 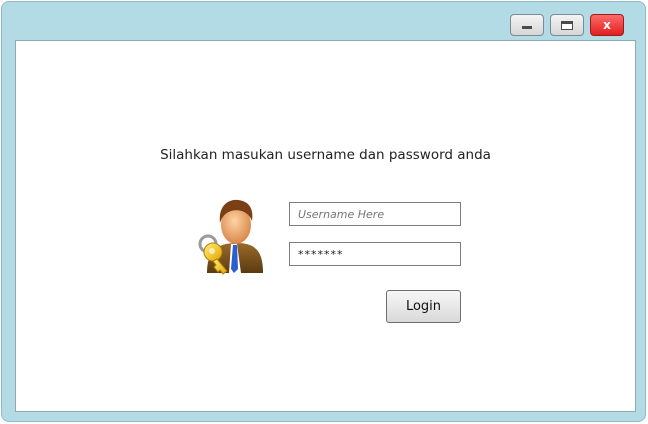 What do you see at coordinates (375, 254) in the screenshot?
I see `password-input` at bounding box center [375, 254].